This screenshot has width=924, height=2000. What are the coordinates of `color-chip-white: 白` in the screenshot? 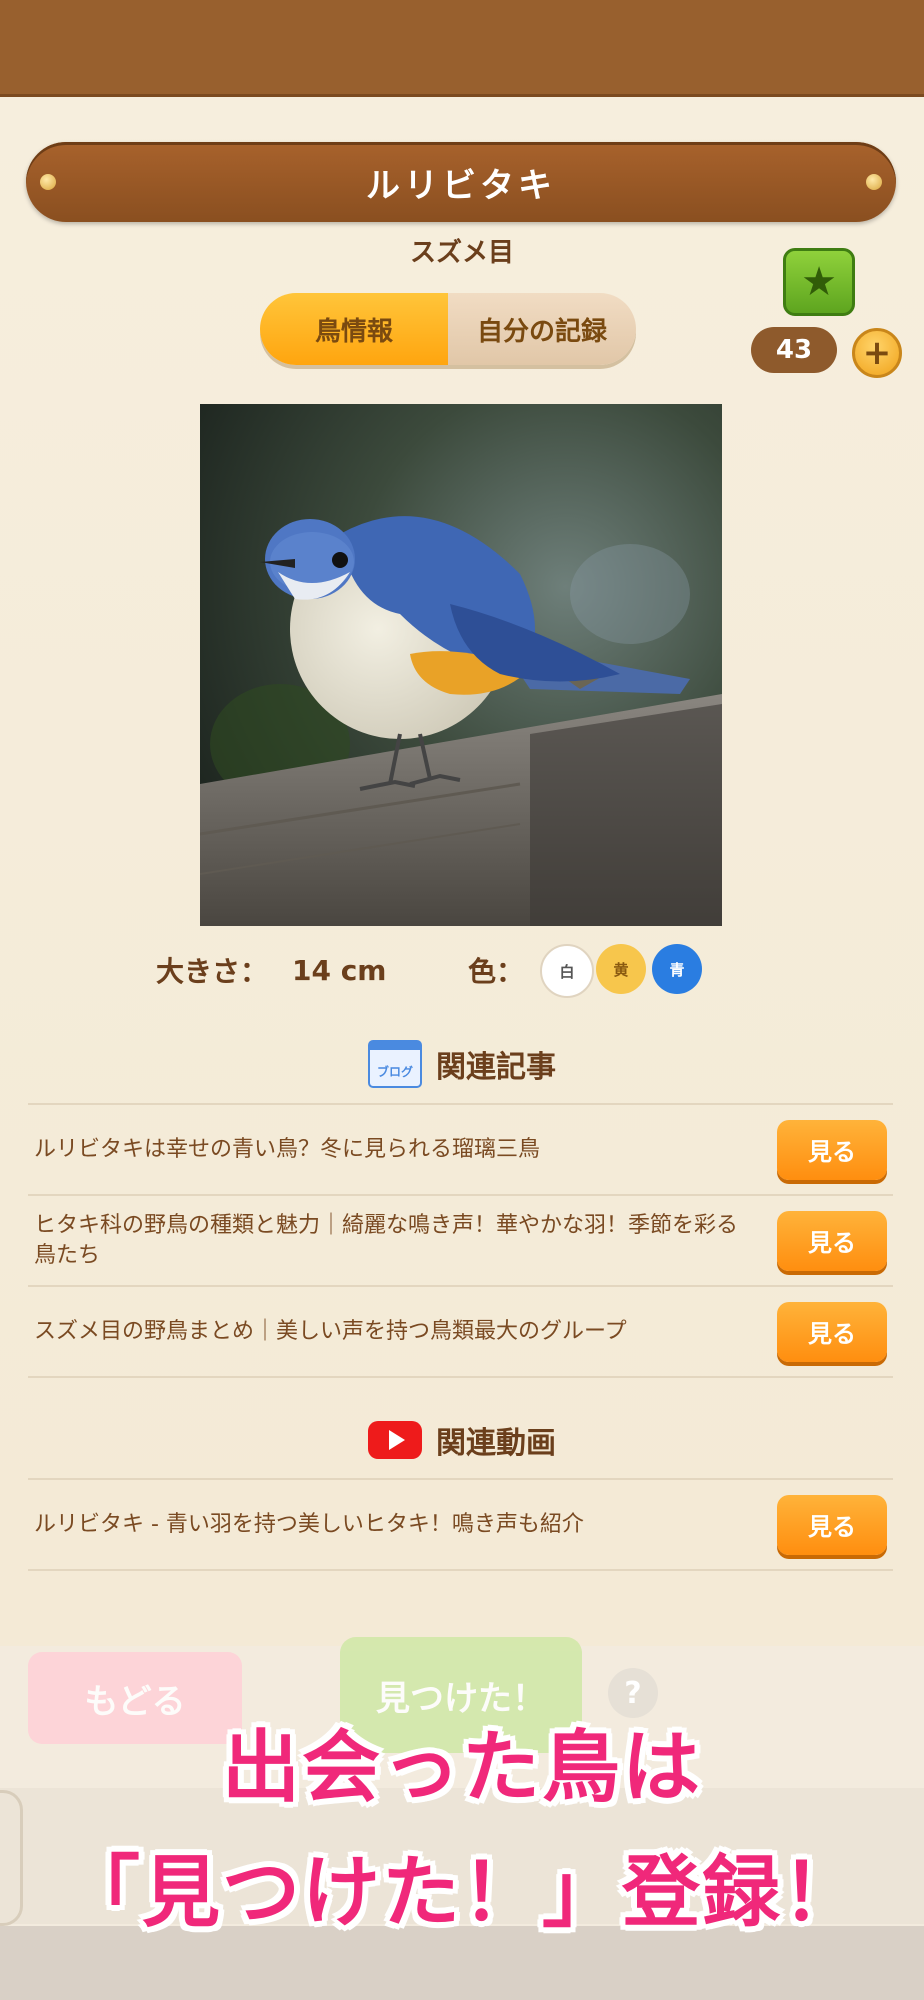 It's located at (567, 971).